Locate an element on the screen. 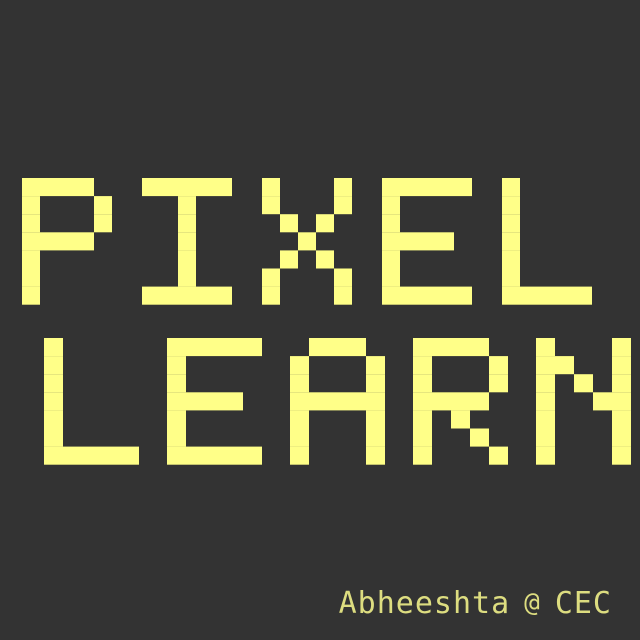 The width and height of the screenshot is (640, 640). title-letter-p is located at coordinates (67, 241).